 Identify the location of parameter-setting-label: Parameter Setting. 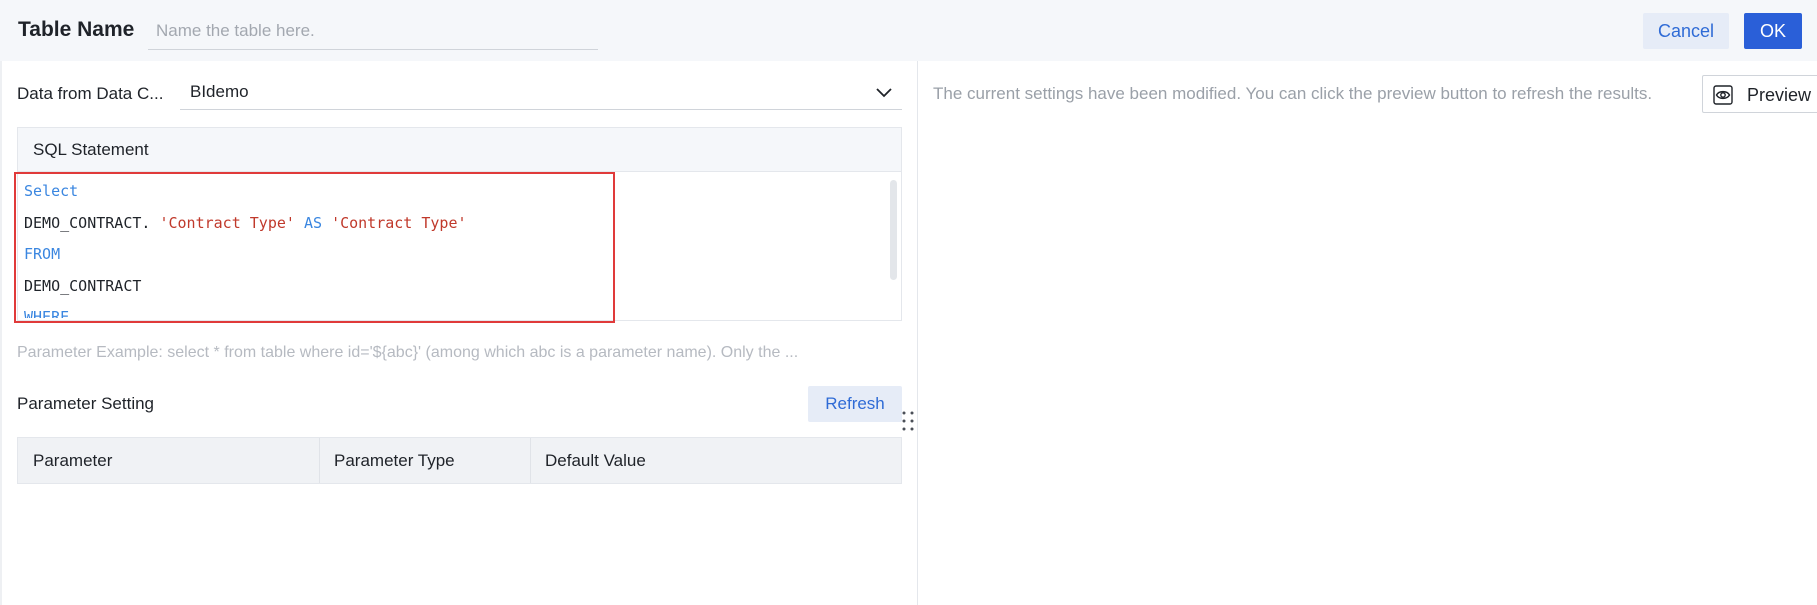
(86, 403).